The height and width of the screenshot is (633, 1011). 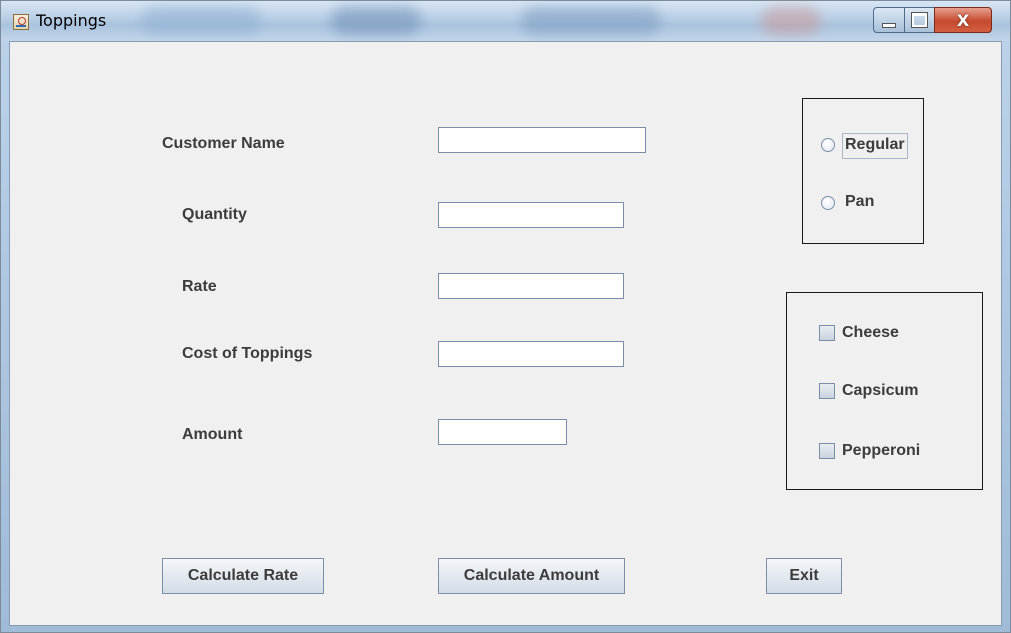 I want to click on amount-field, so click(x=502, y=432).